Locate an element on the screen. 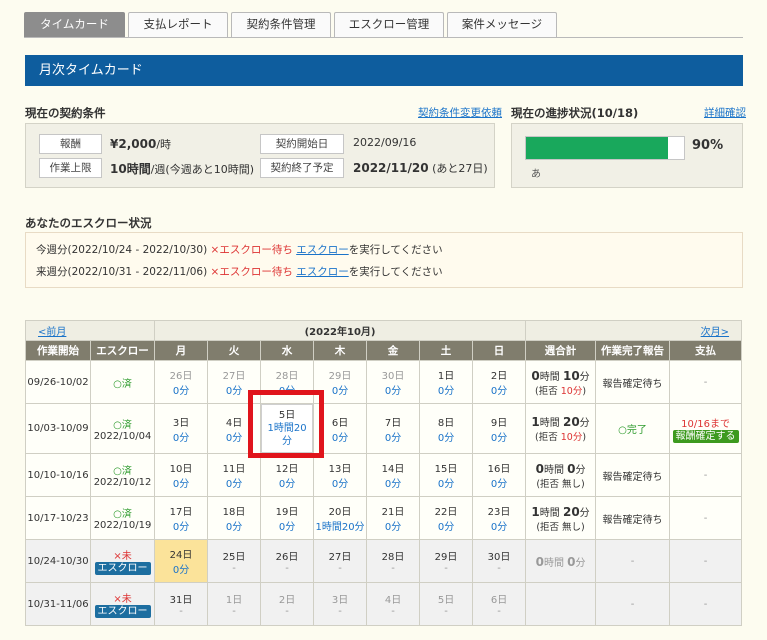  confirm-payment-button: 報酬確定する is located at coordinates (705, 436).